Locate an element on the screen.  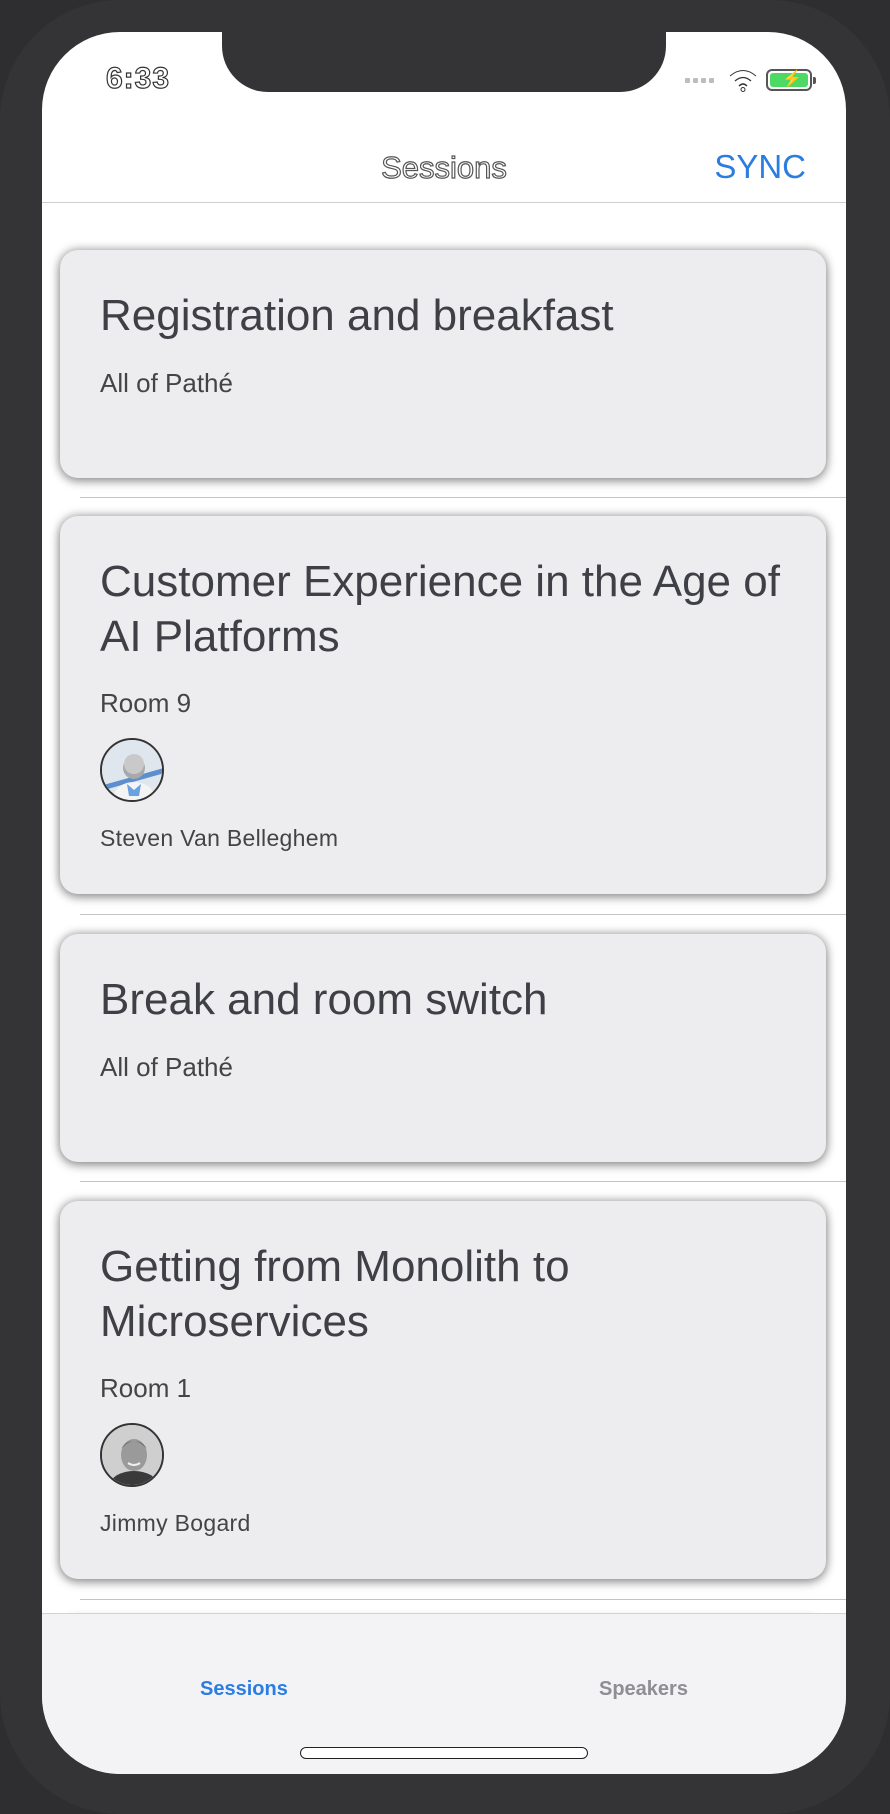
speaker-name: Jimmy Bogard is located at coordinates (175, 1523).